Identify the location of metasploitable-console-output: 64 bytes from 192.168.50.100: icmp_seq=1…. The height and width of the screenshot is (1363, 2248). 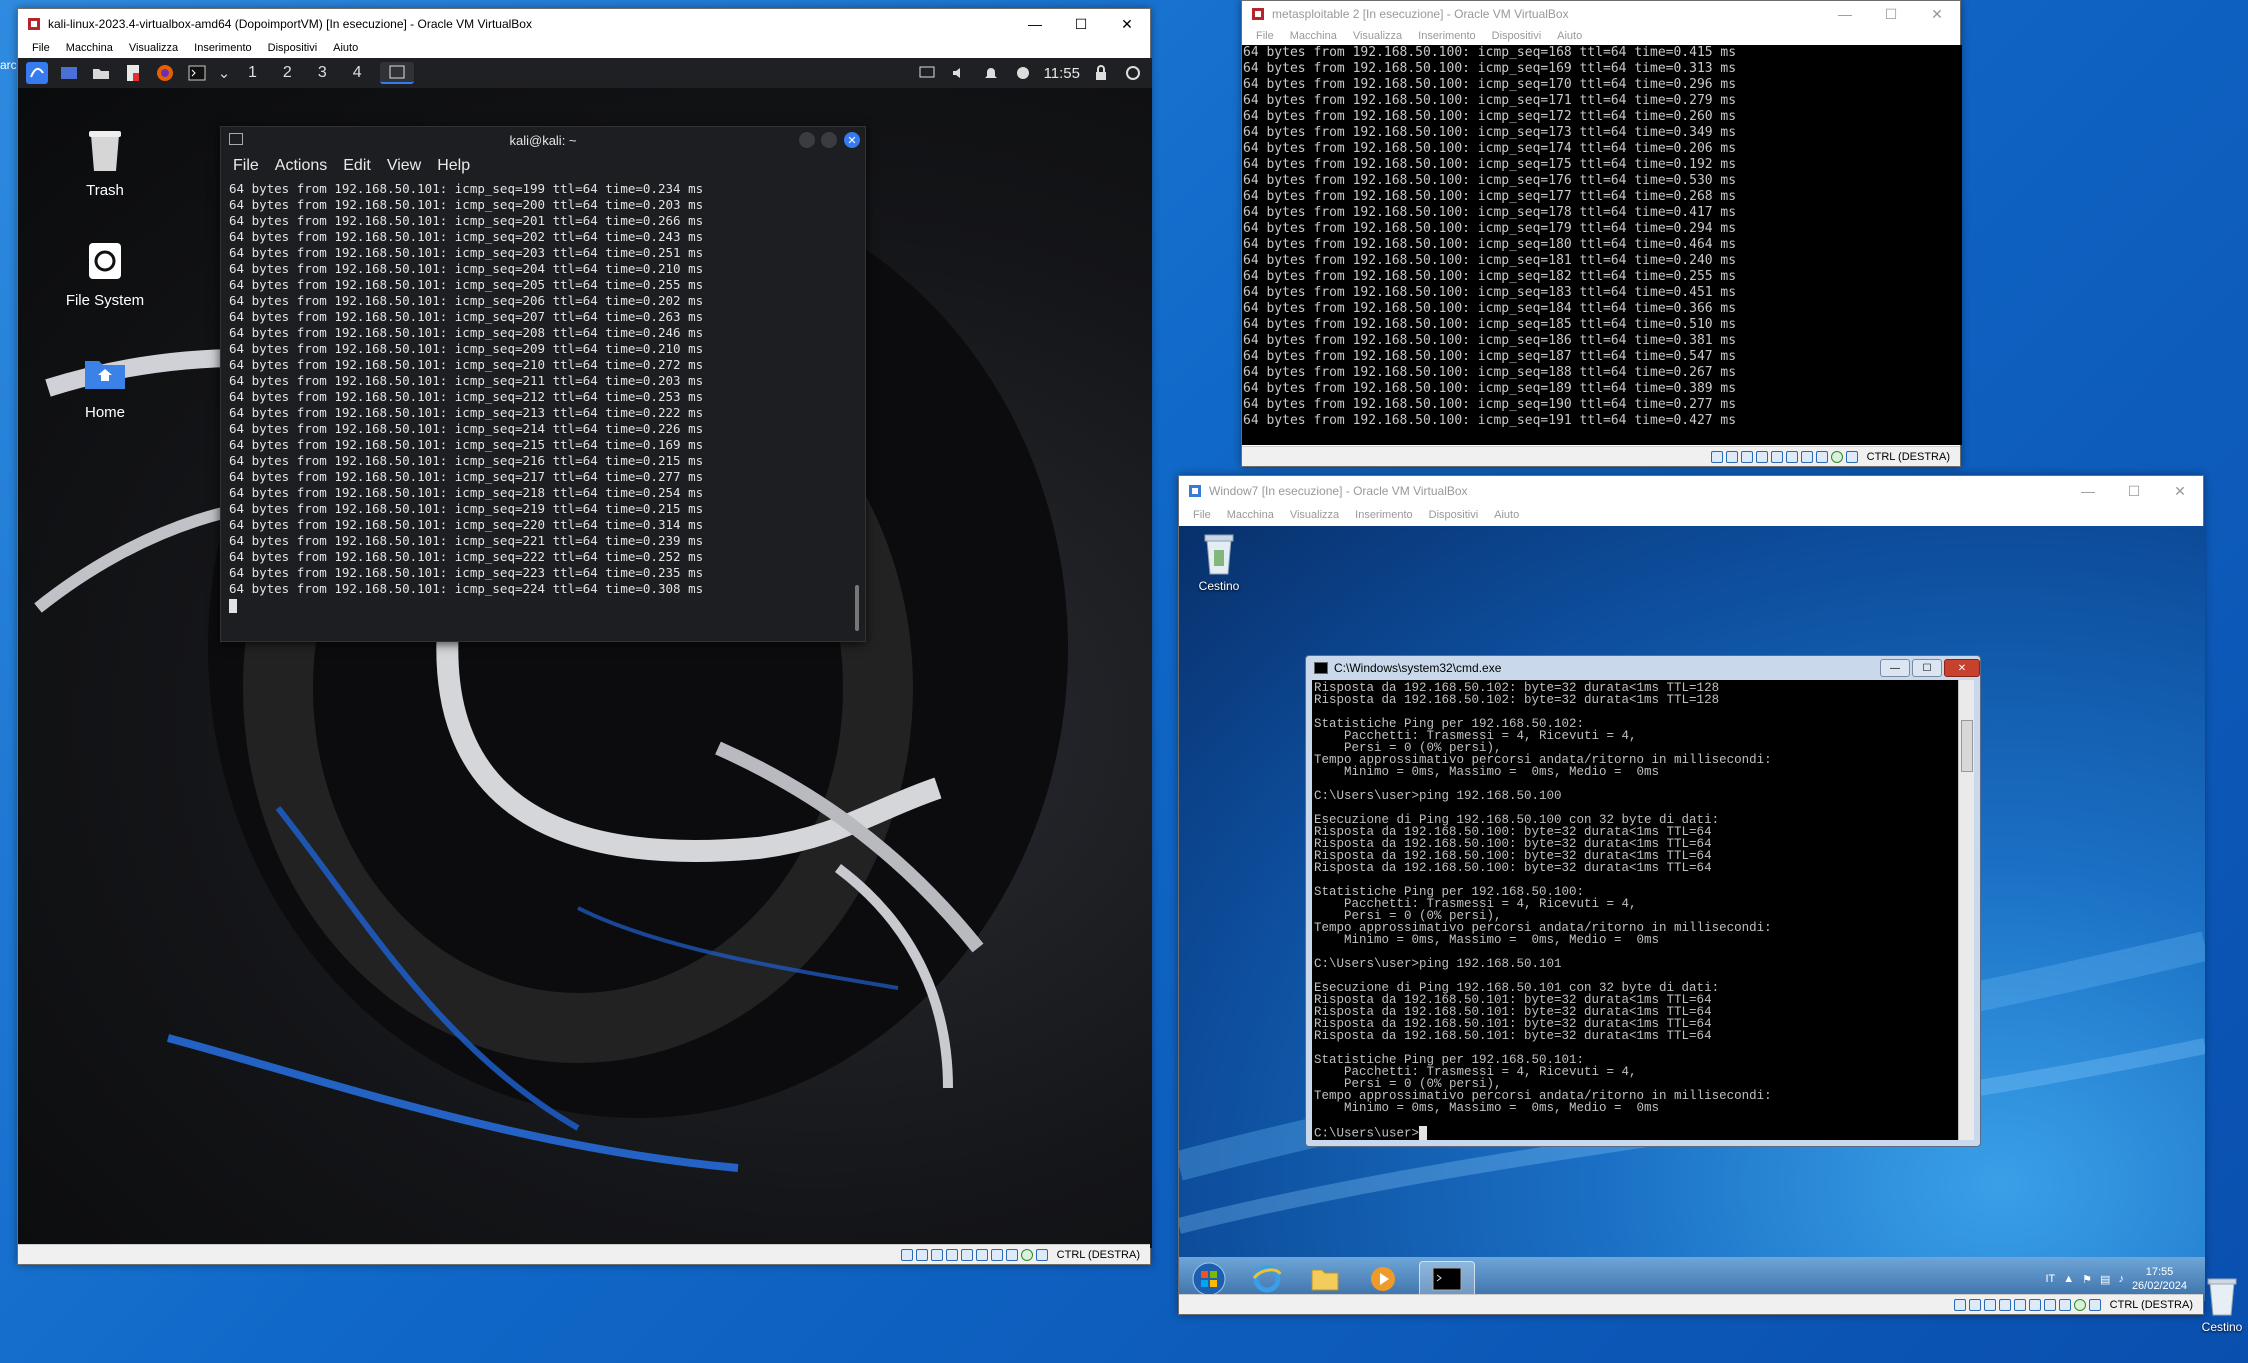
(1602, 245).